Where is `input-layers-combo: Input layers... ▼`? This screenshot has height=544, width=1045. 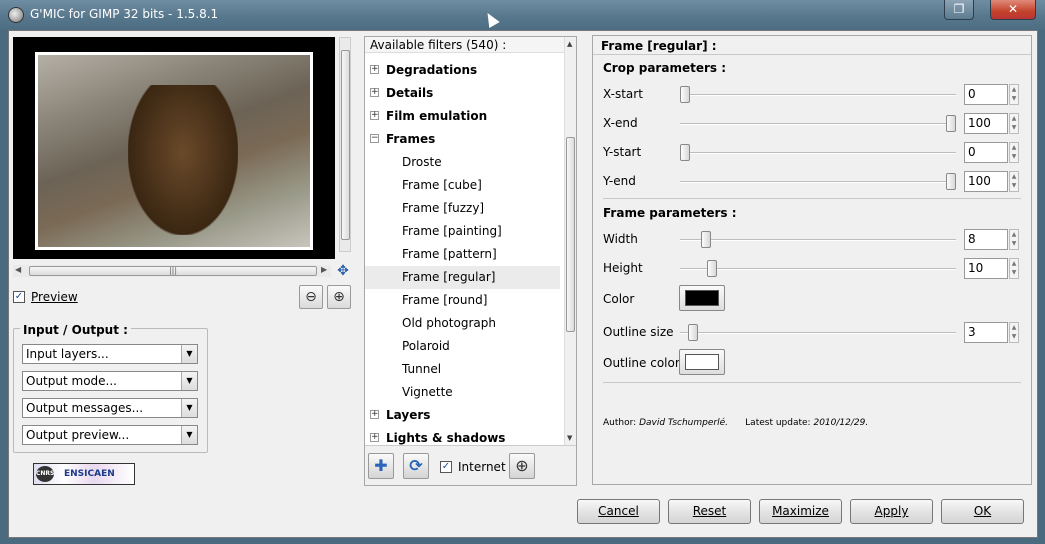
input-layers-combo: Input layers... ▼ is located at coordinates (110, 354).